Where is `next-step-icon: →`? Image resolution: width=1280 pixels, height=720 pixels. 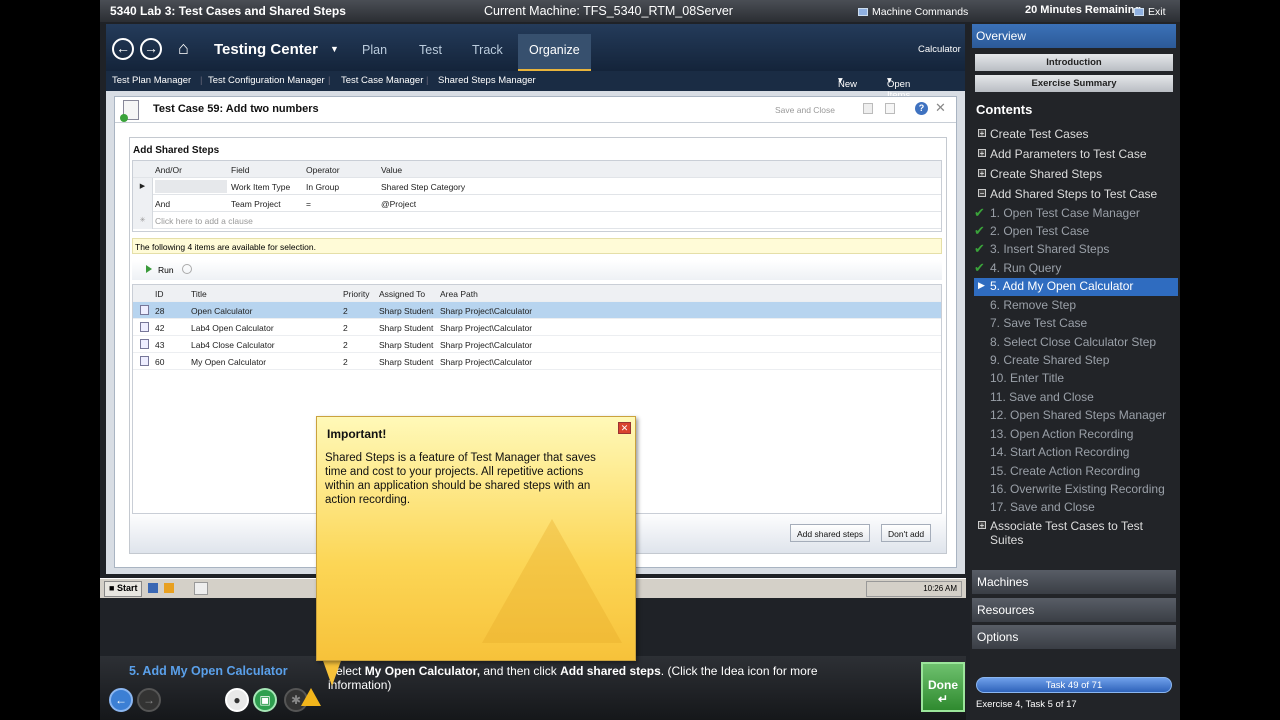
next-step-icon: → is located at coordinates (149, 700).